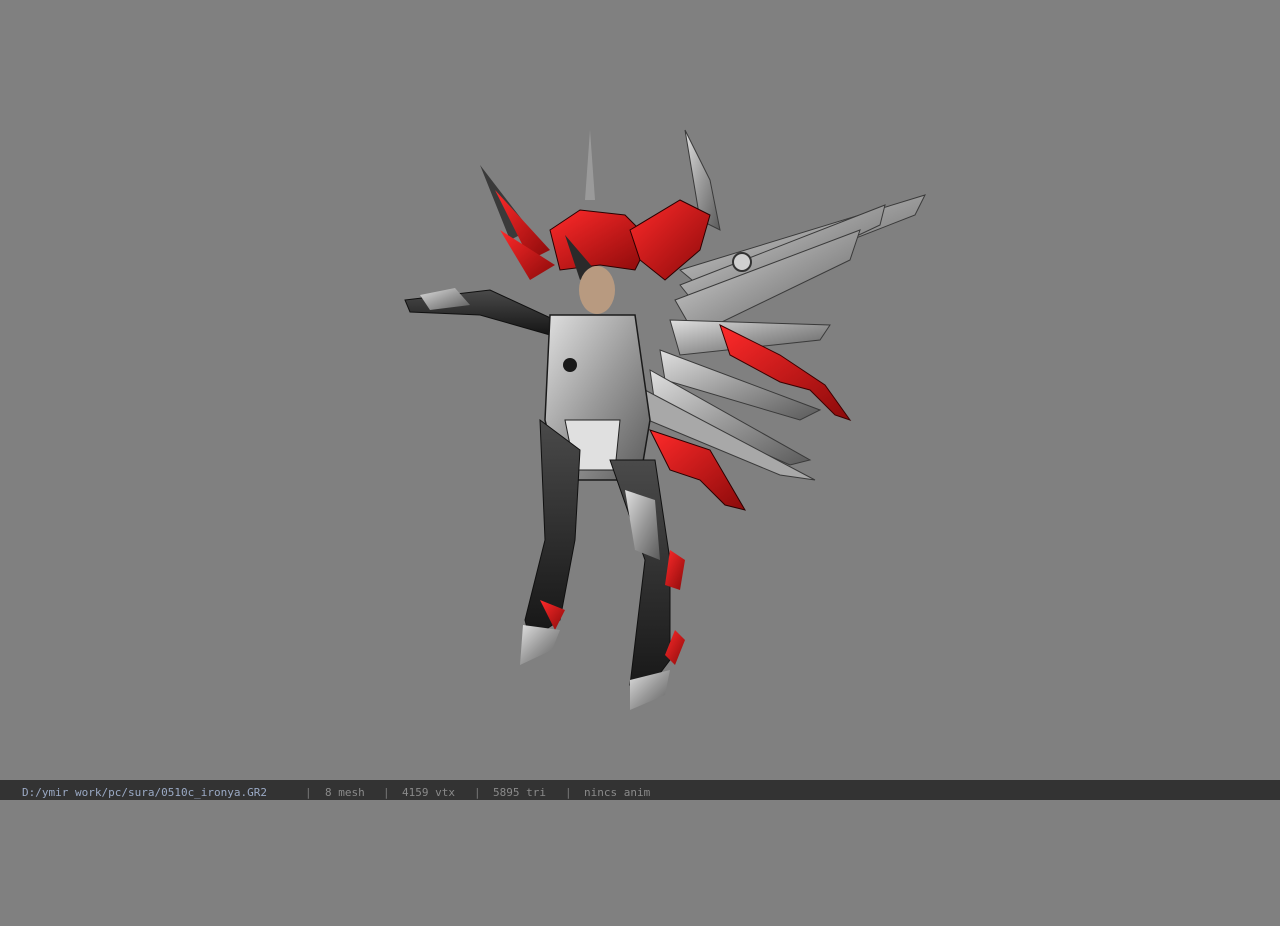 Image resolution: width=1280 pixels, height=926 pixels. What do you see at coordinates (345, 792) in the screenshot?
I see `mesh-count: 8 mesh` at bounding box center [345, 792].